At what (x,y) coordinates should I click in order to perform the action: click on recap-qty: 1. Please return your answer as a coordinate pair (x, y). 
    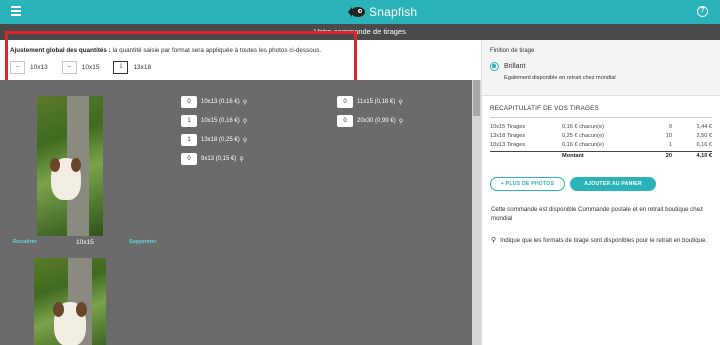
    Looking at the image, I should click on (670, 145).